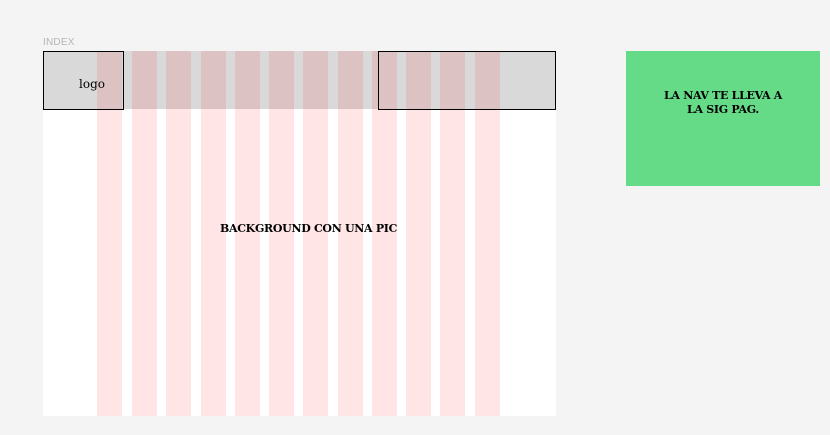 The image size is (830, 435). I want to click on background-label: BACKGROUND CON UNA PIC, so click(309, 228).